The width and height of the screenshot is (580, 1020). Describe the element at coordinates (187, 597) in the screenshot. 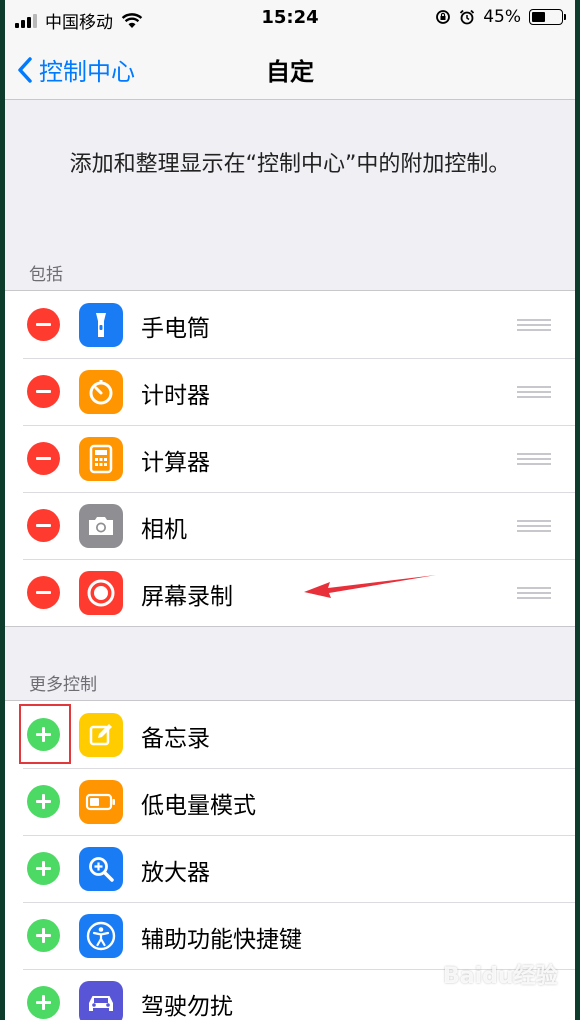

I see `item-label: 屏幕录制` at that location.